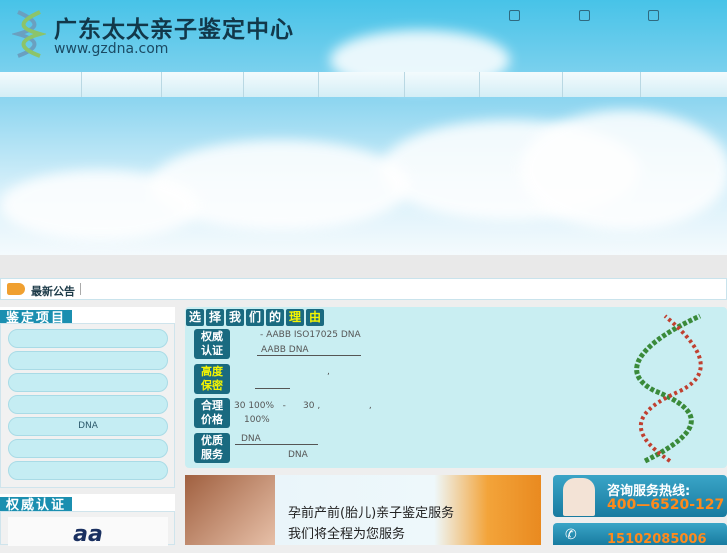 This screenshot has width=727, height=553. I want to click on badge-price: 合理 价格, so click(212, 413).